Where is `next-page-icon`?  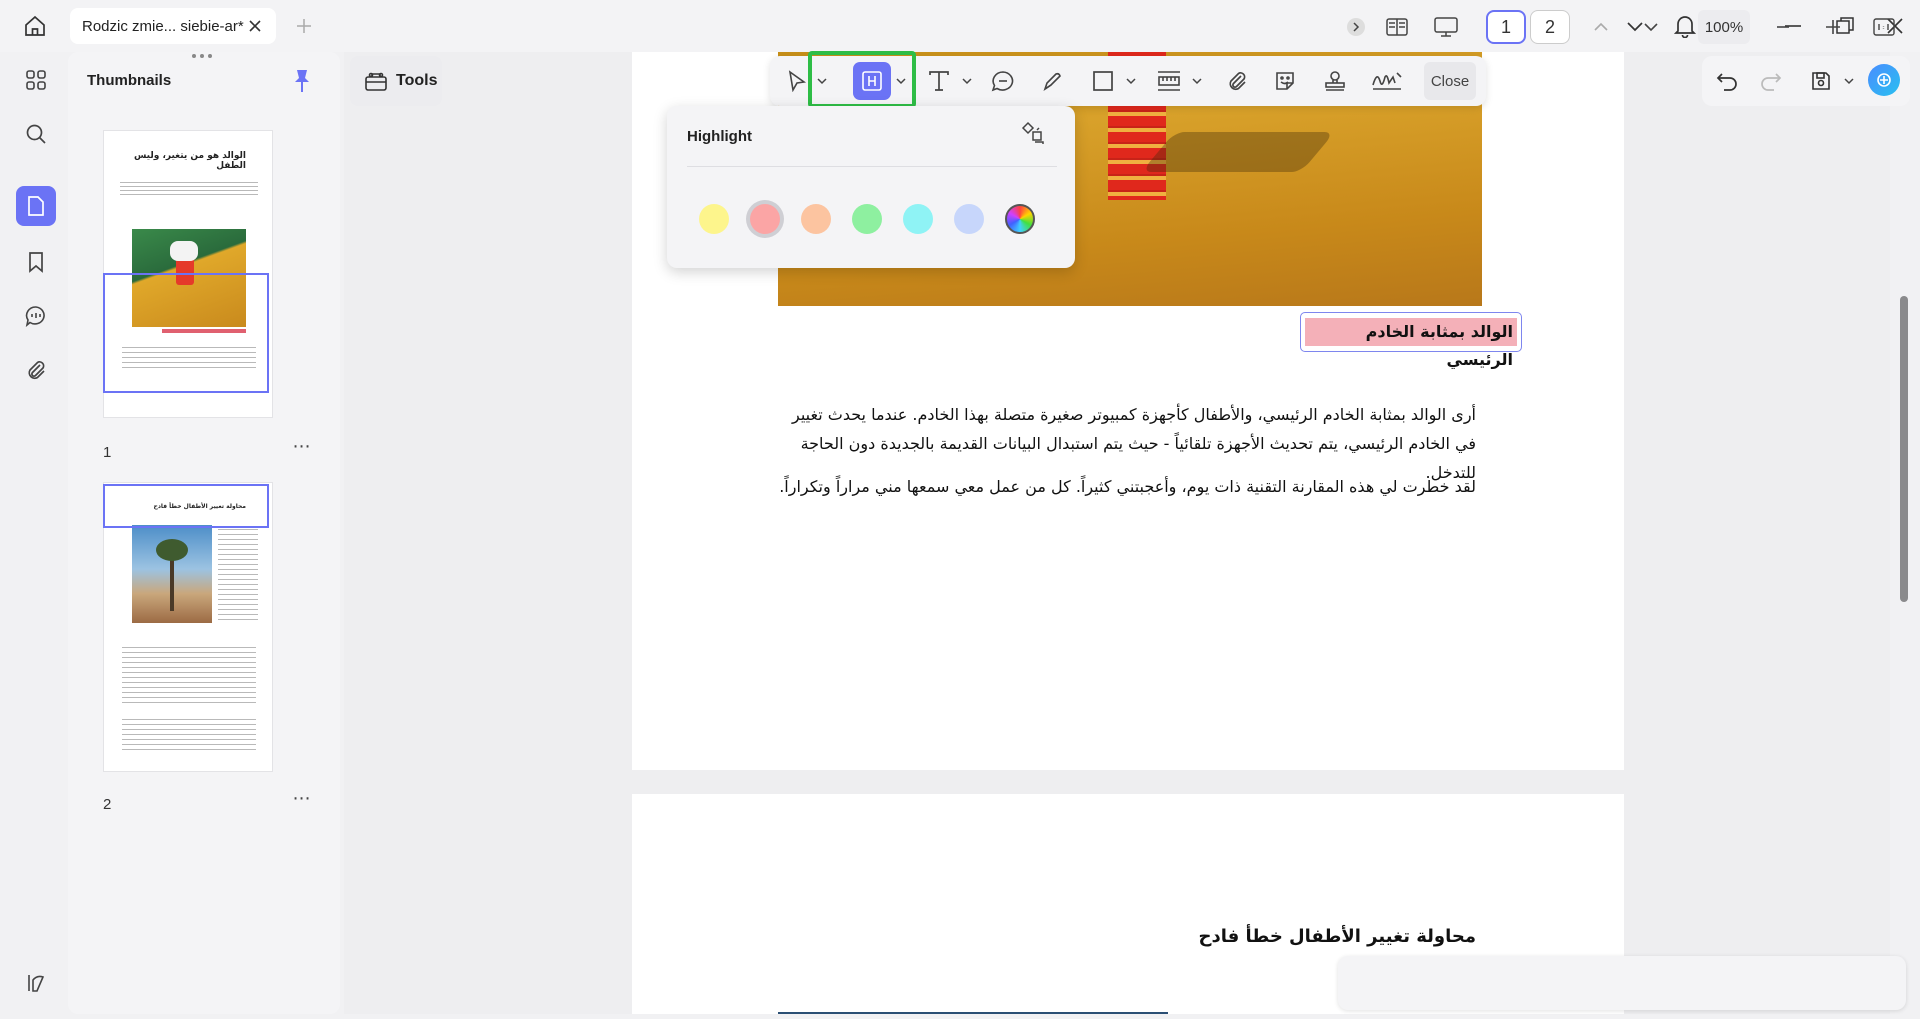 next-page-icon is located at coordinates (1651, 27).